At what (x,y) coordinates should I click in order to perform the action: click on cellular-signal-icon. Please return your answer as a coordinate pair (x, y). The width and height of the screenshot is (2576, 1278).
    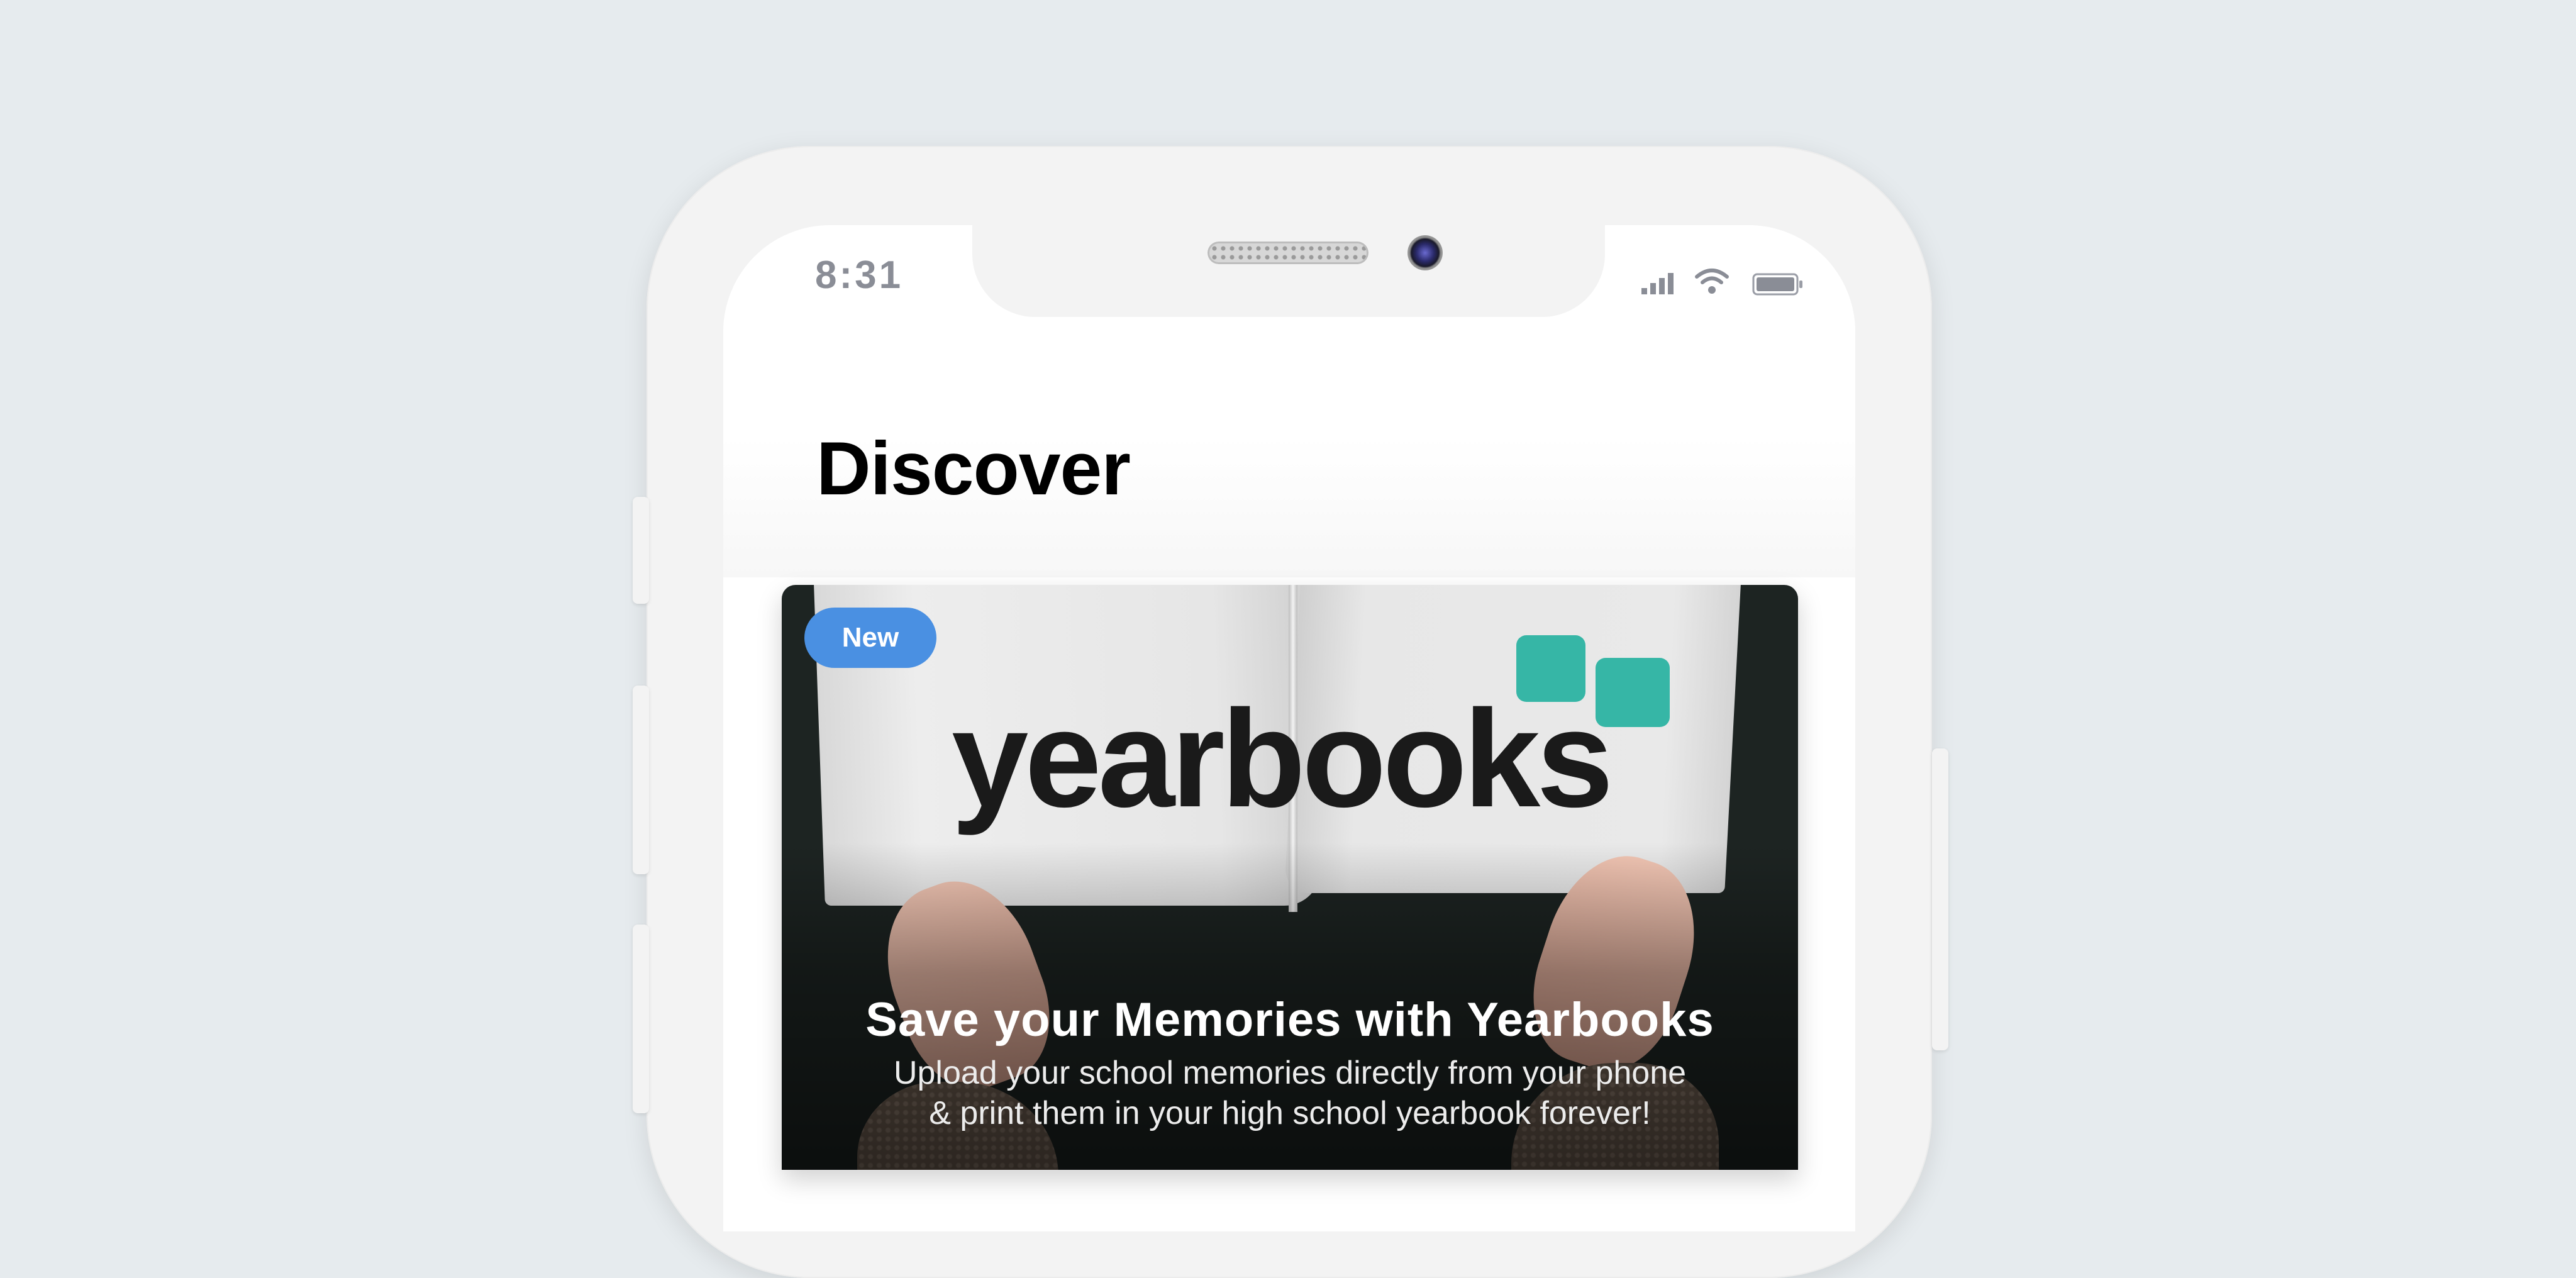
    Looking at the image, I should click on (1657, 283).